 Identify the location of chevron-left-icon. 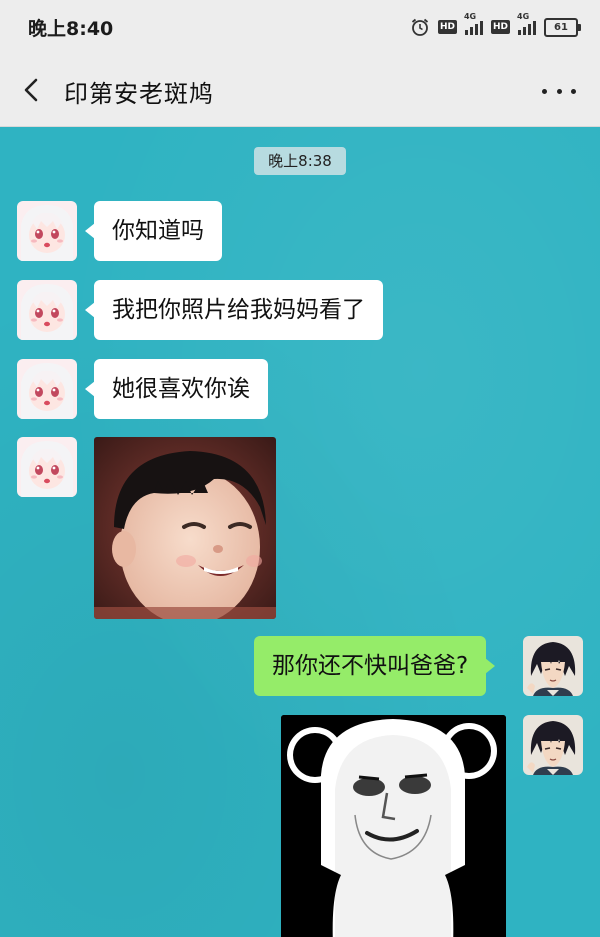
(31, 90).